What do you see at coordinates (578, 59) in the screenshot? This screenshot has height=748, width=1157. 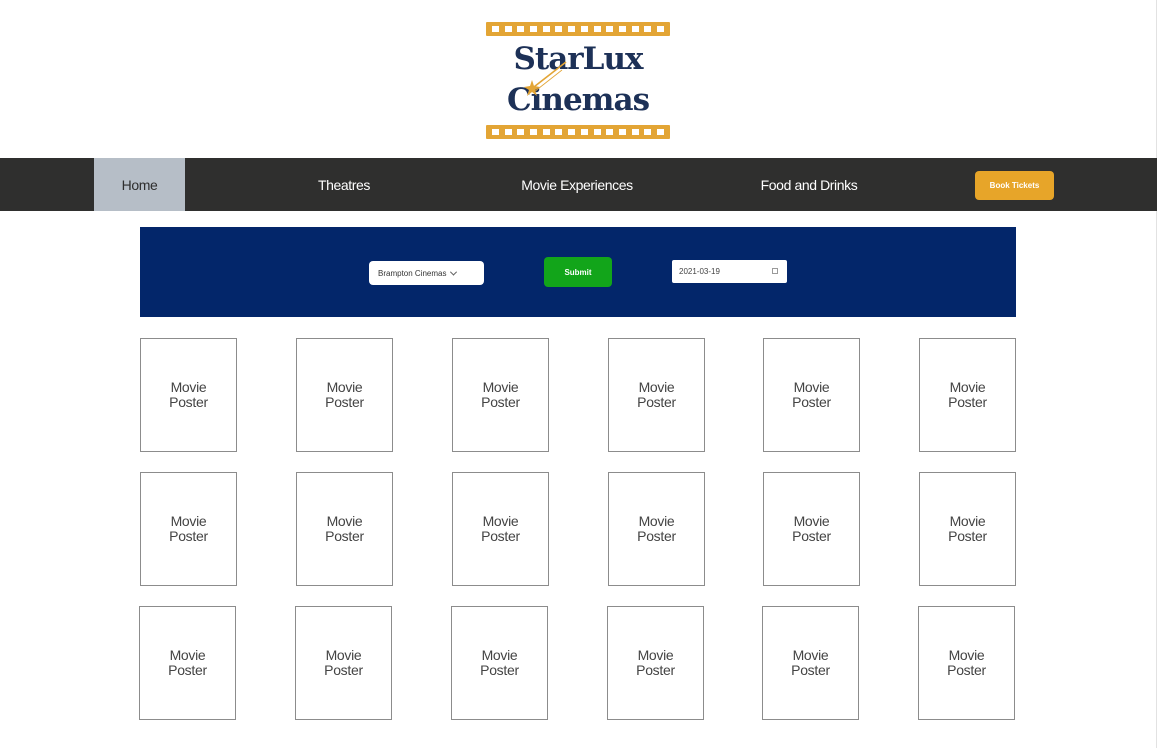 I see `logo-text-starlux: StarLux` at bounding box center [578, 59].